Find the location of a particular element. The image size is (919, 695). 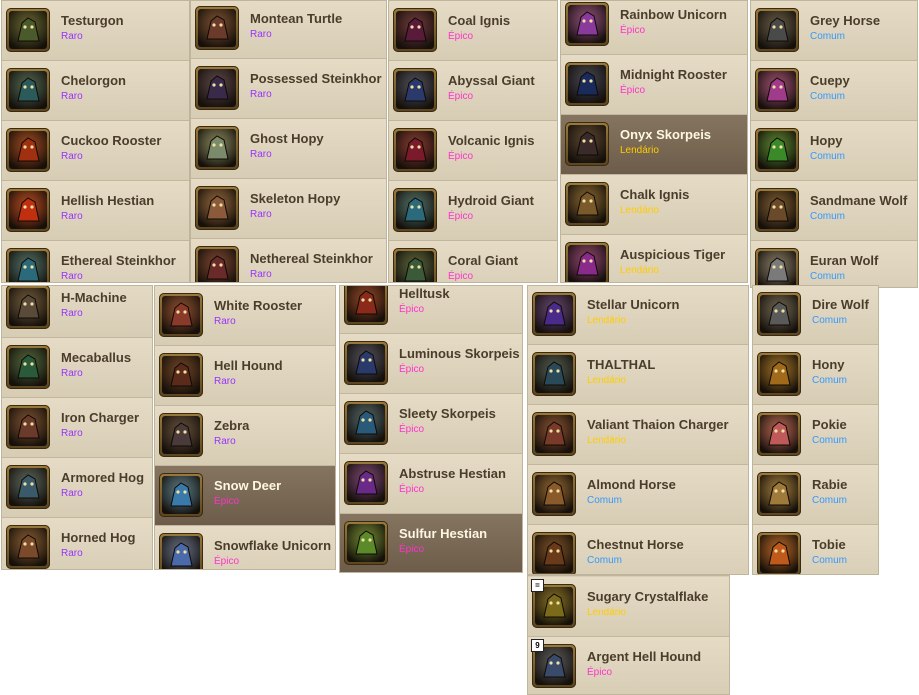

mount-list-item: Horned Hog Raro is located at coordinates (77, 543).